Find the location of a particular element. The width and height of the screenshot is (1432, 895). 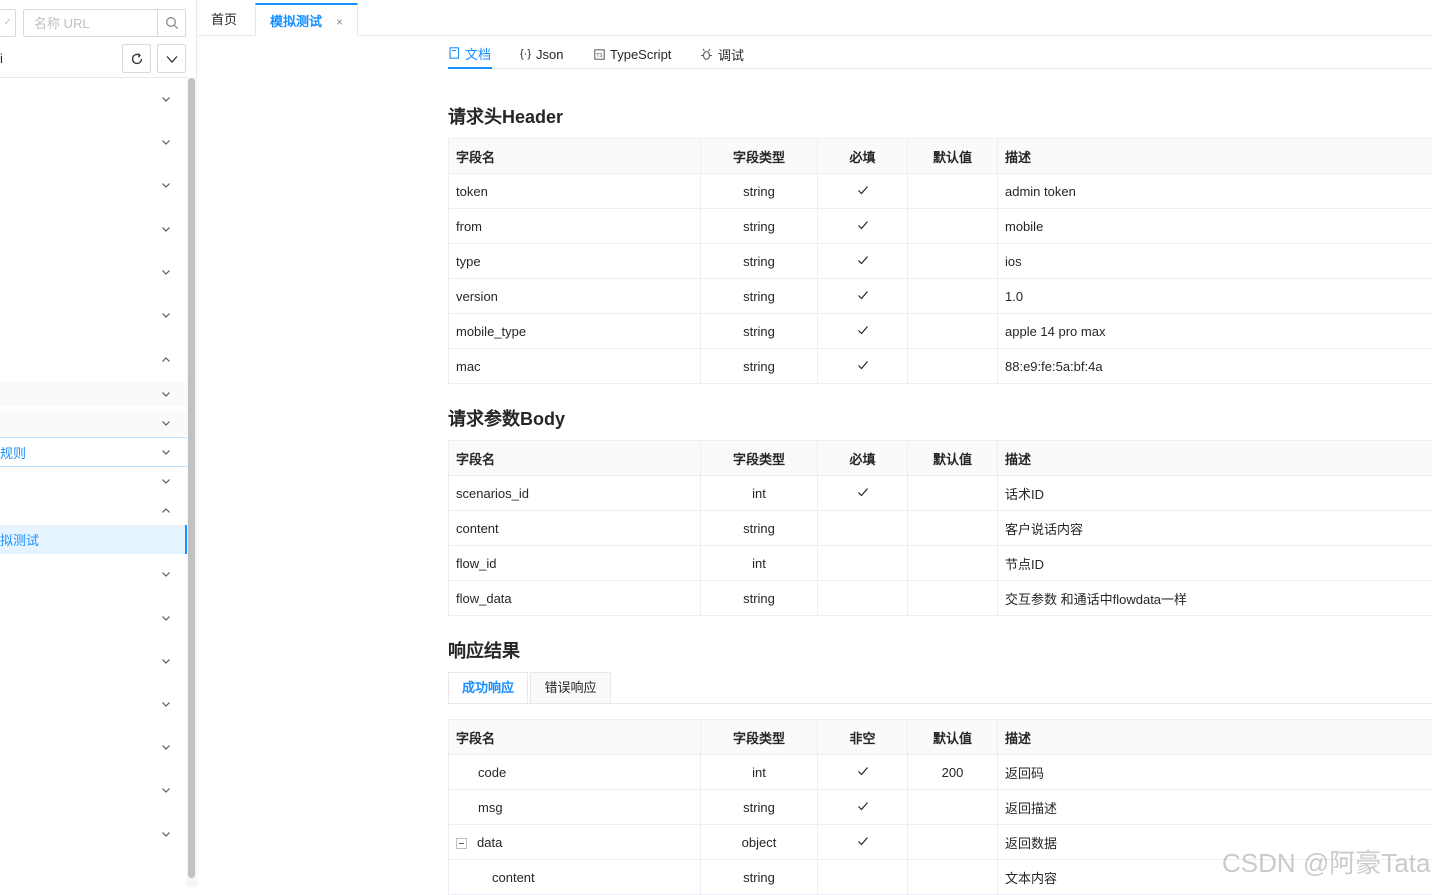

field-name: version is located at coordinates (477, 296).